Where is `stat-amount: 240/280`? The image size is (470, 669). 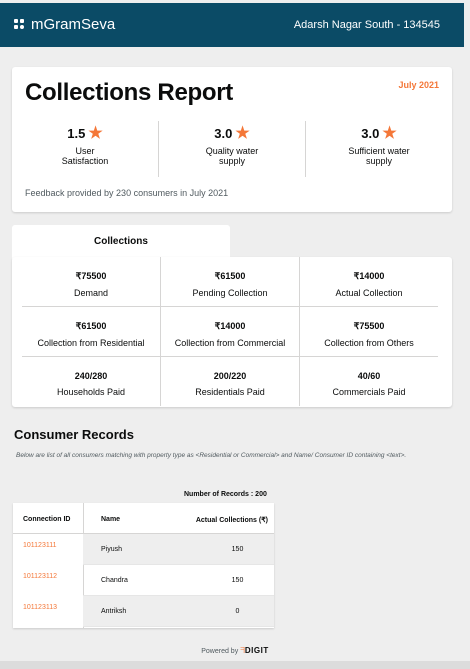
stat-amount: 240/280 is located at coordinates (91, 376).